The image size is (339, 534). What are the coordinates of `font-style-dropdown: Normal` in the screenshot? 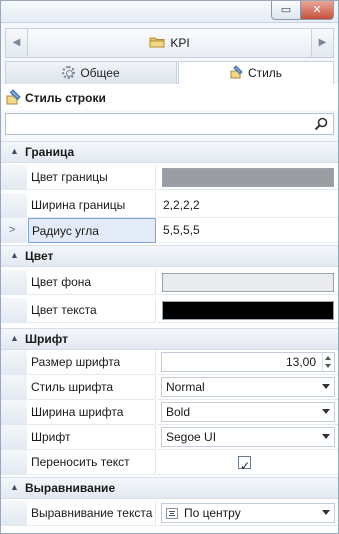 It's located at (248, 387).